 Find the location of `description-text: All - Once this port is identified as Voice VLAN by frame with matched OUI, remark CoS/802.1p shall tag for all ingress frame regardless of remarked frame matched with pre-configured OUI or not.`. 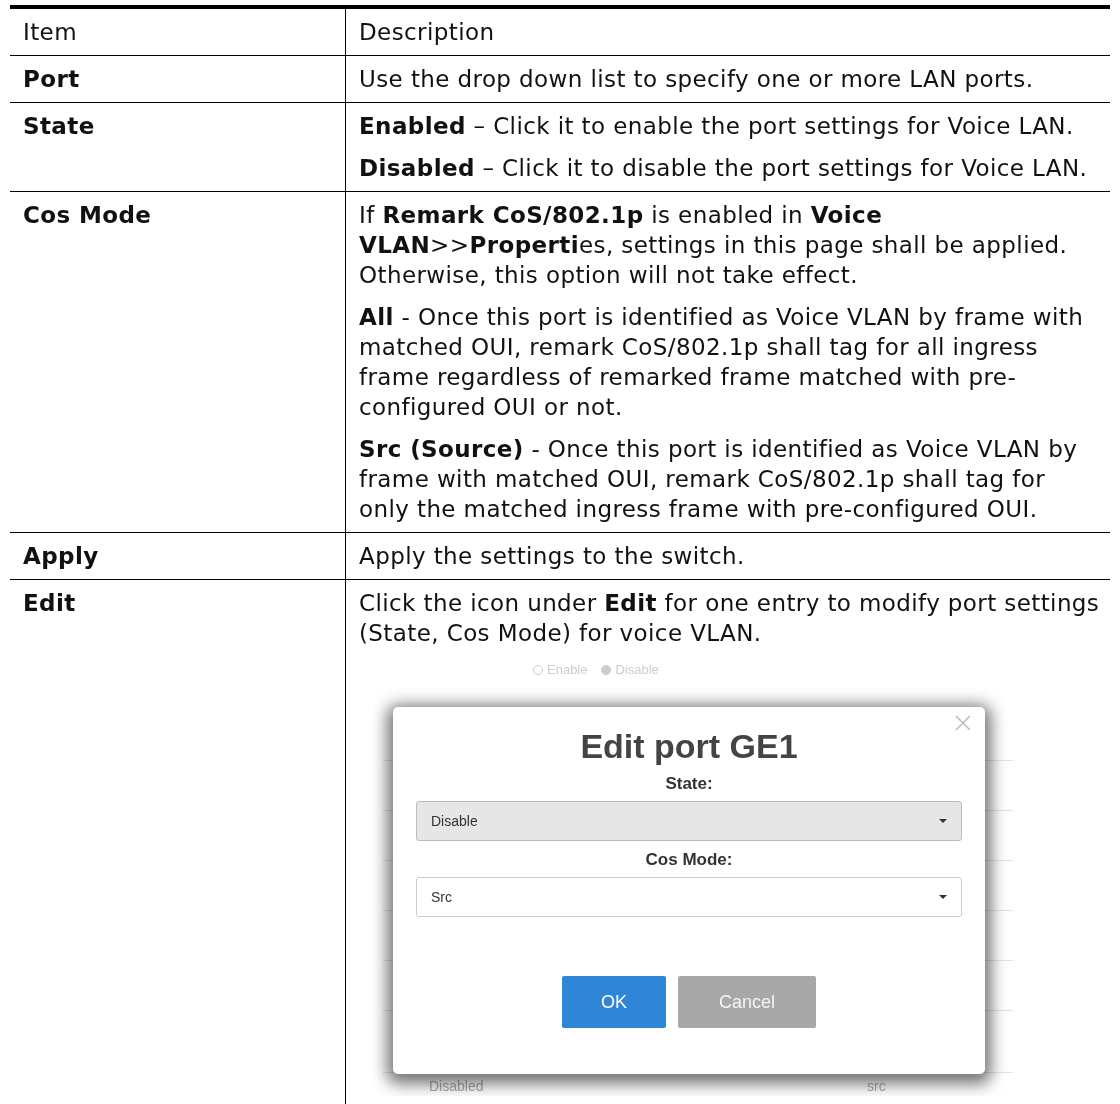

description-text: All - Once this port is identified as Voice VLAN by frame with matched OUI, remark CoS/802.1p shall tag for all ingress frame regardless of remarked frame matched with pre-configured OUI or not. is located at coordinates (722, 362).